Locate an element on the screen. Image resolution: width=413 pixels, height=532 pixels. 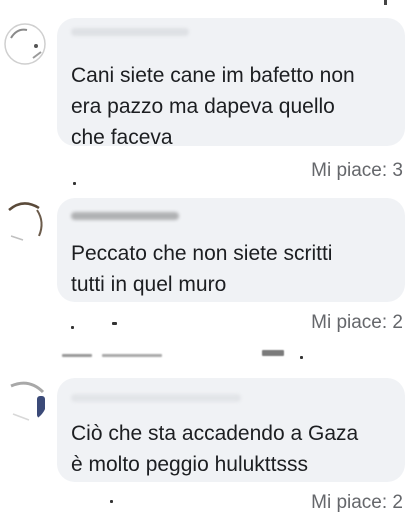
hidden-reply-line is located at coordinates (182, 355).